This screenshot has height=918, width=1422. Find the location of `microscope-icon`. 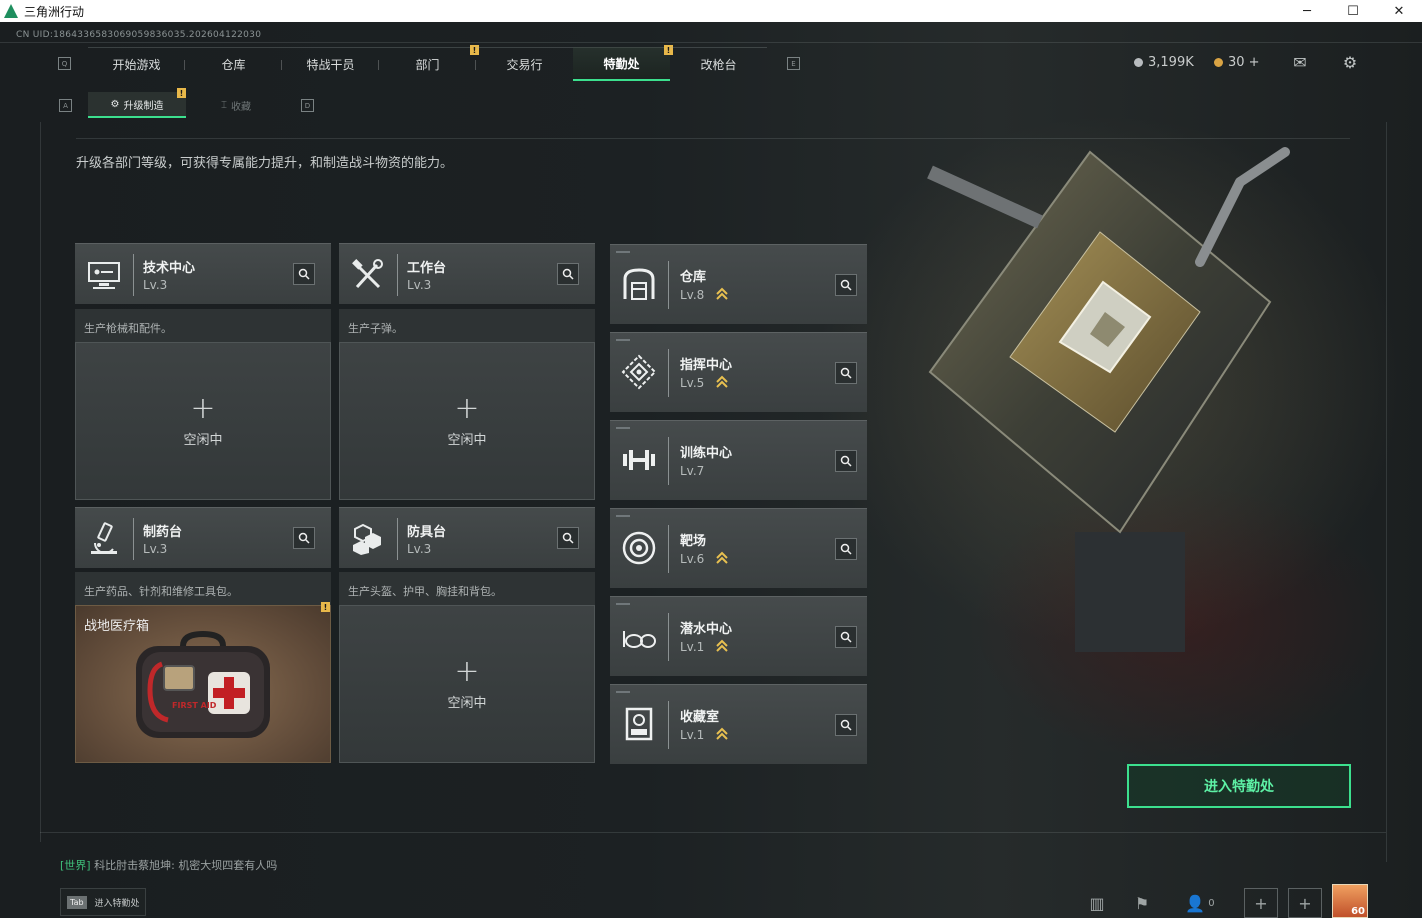

microscope-icon is located at coordinates (104, 538).